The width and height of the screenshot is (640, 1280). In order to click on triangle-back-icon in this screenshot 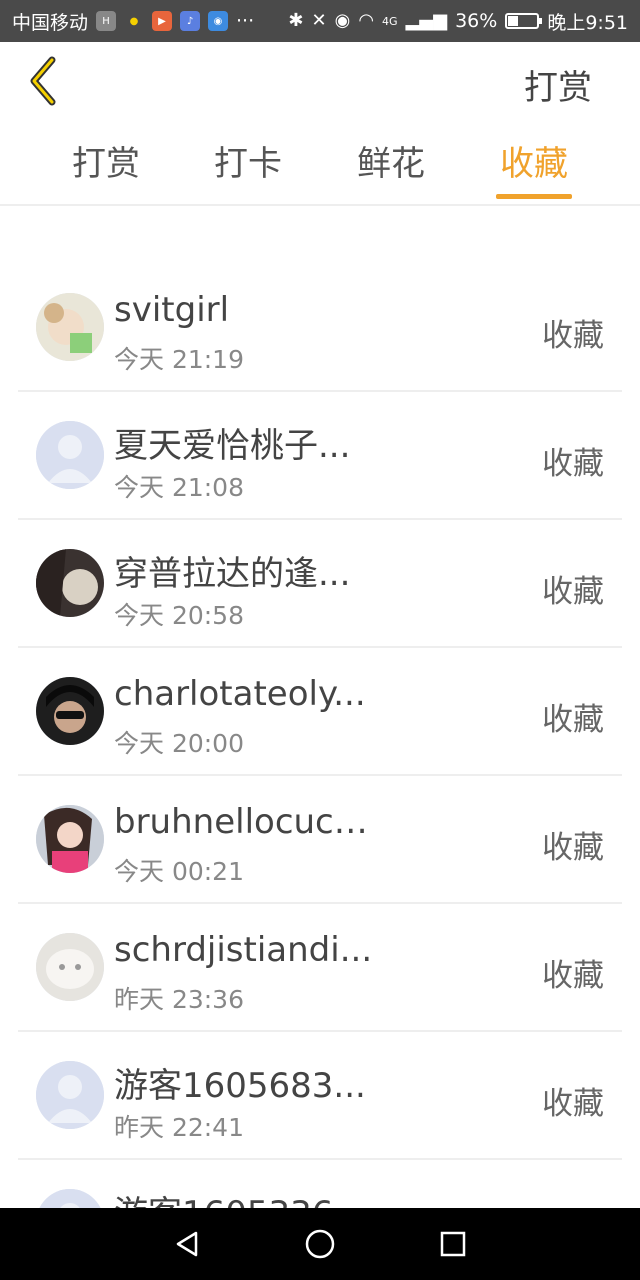, I will do `click(186, 1244)`.